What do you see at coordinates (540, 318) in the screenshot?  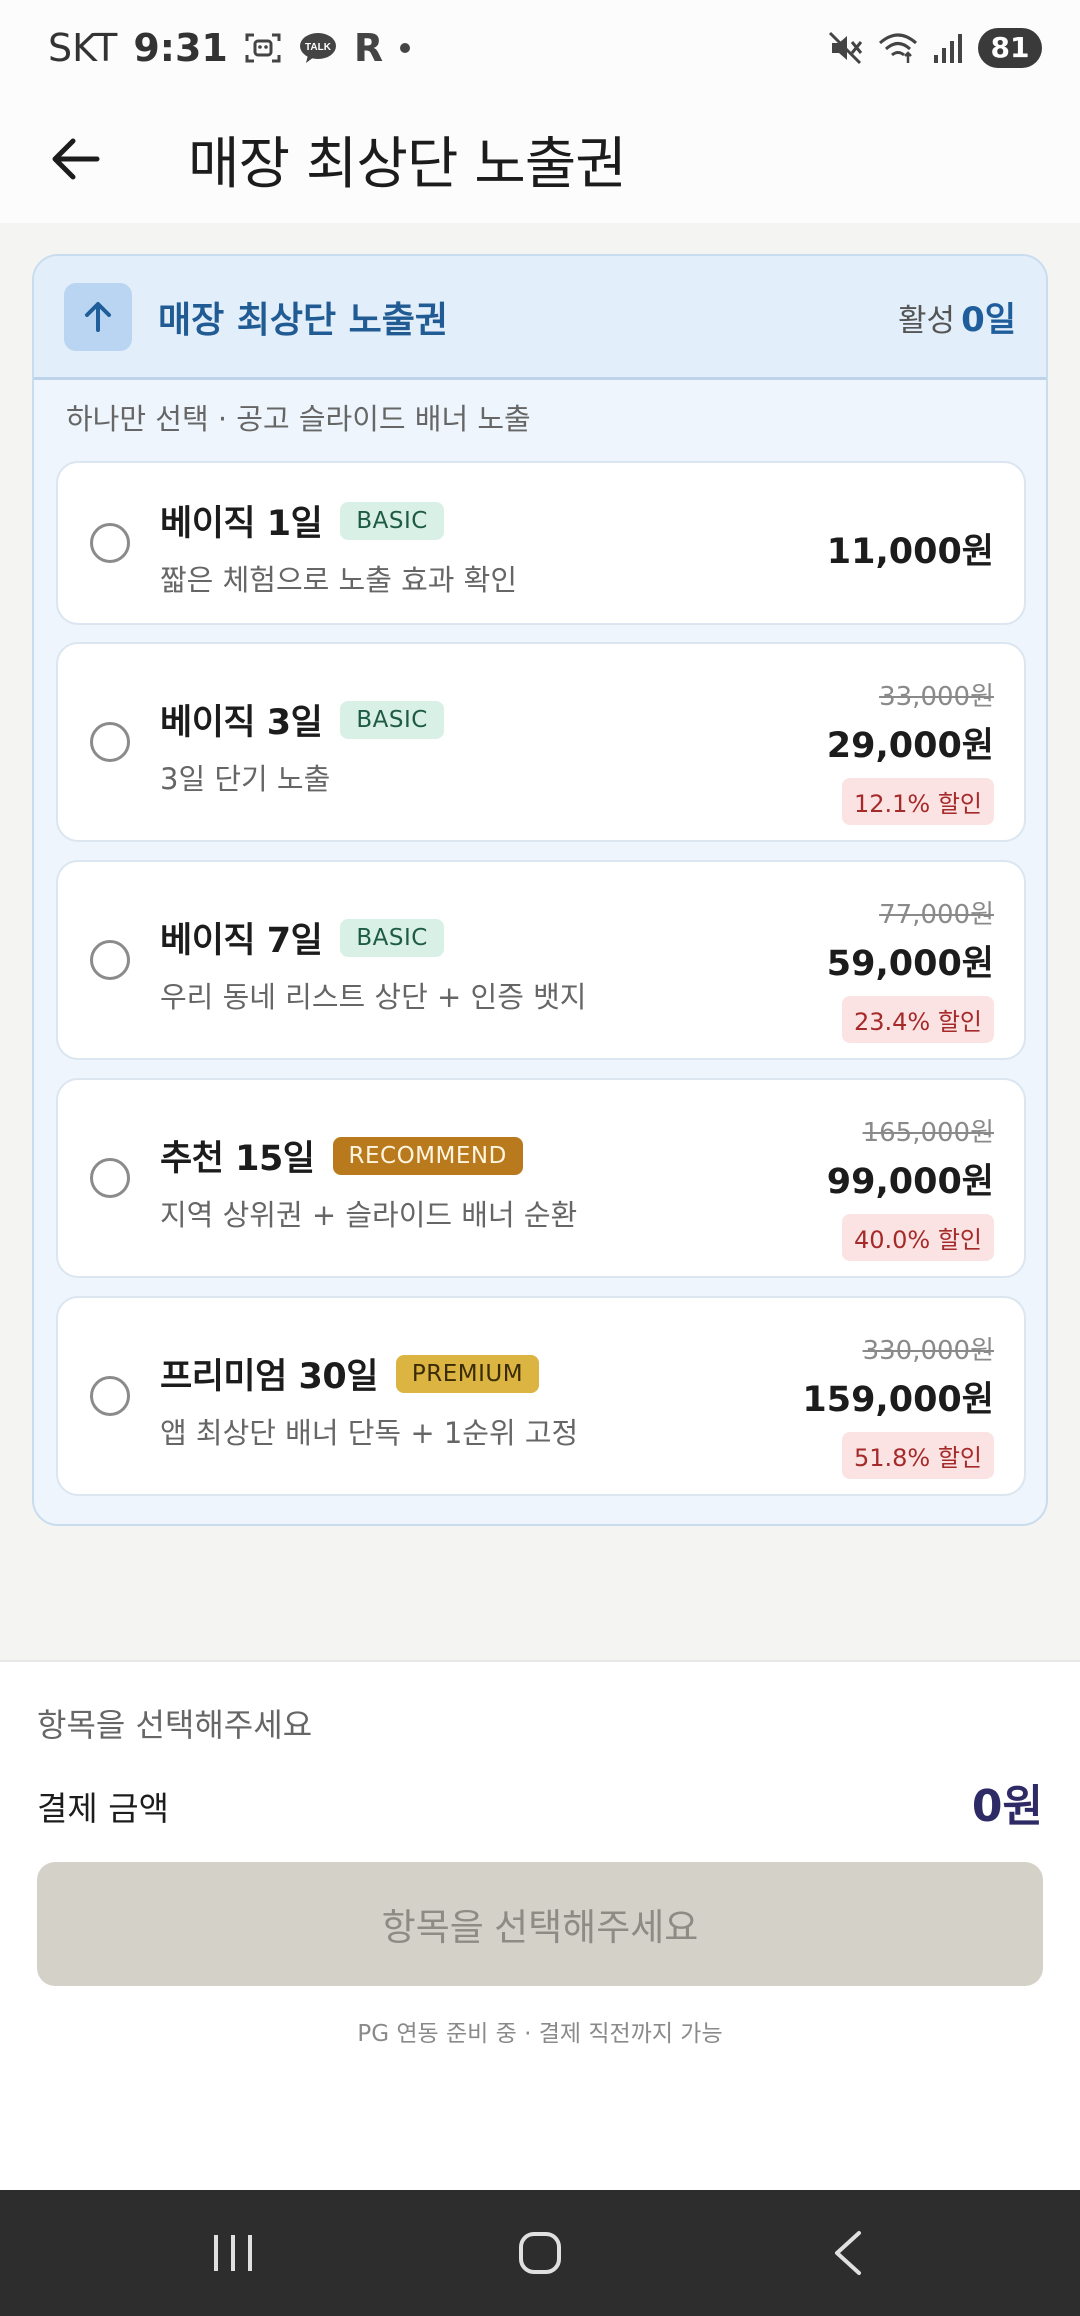 I see `panel-header: 매장 최상단 노출권 활성 0일` at bounding box center [540, 318].